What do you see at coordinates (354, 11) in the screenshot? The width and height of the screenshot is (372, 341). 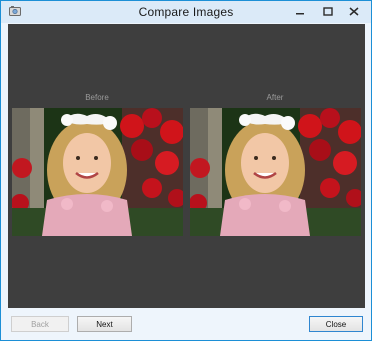 I see `close-icon` at bounding box center [354, 11].